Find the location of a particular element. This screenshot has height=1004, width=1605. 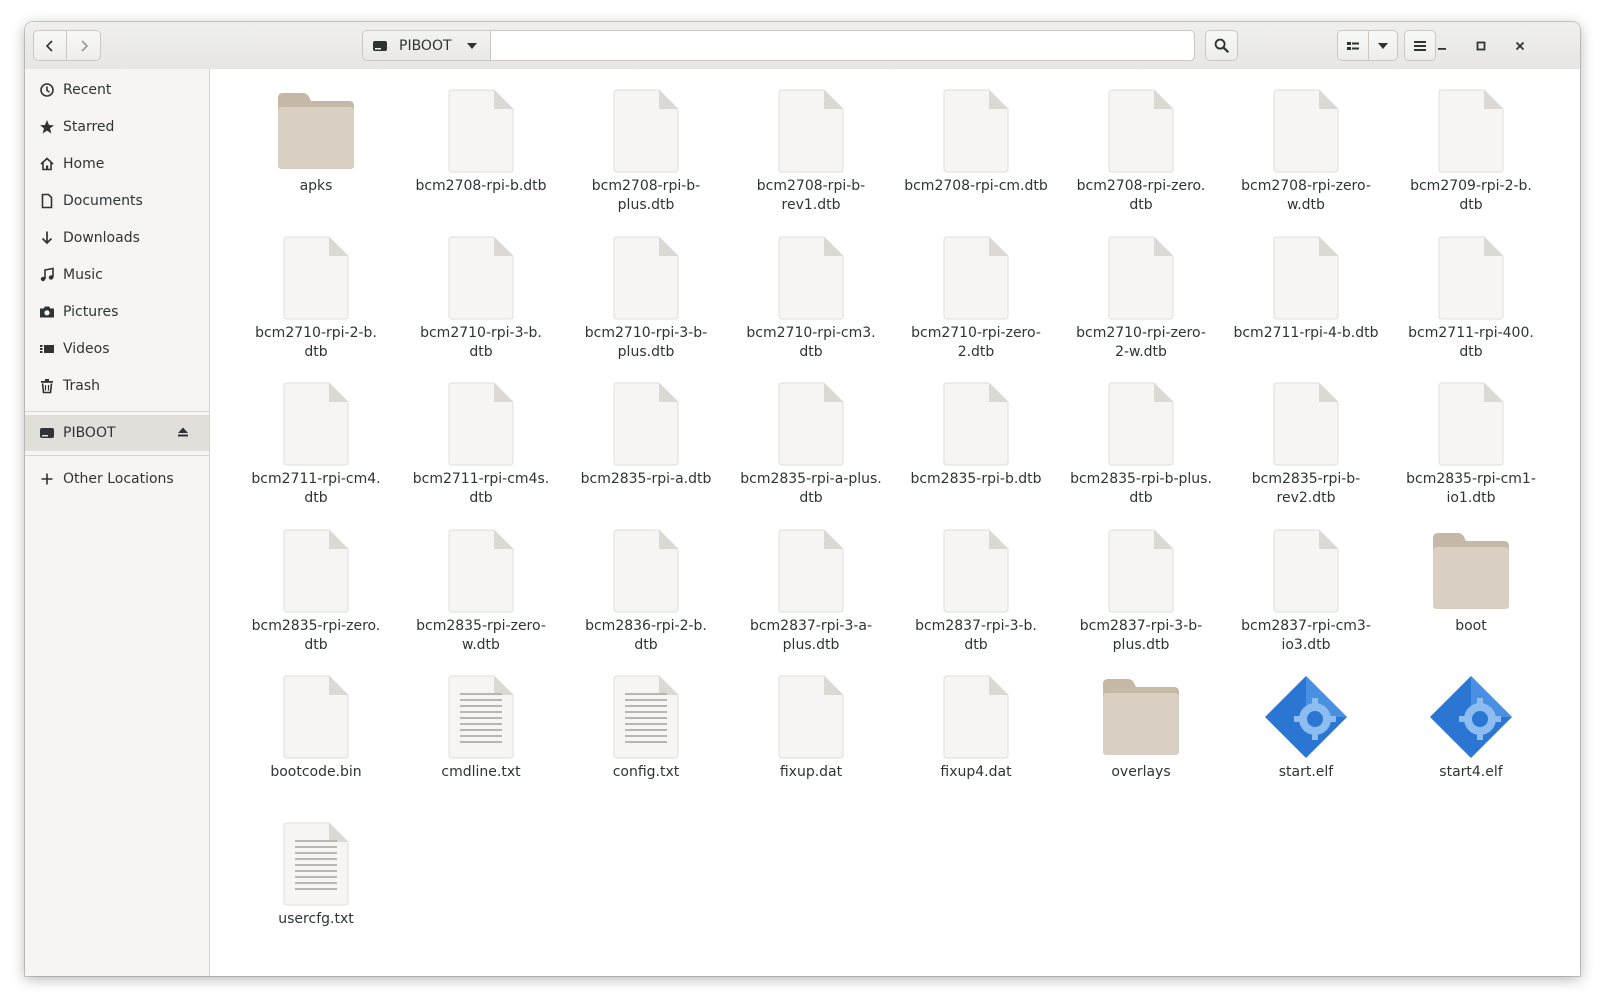

search-button is located at coordinates (1221, 45).